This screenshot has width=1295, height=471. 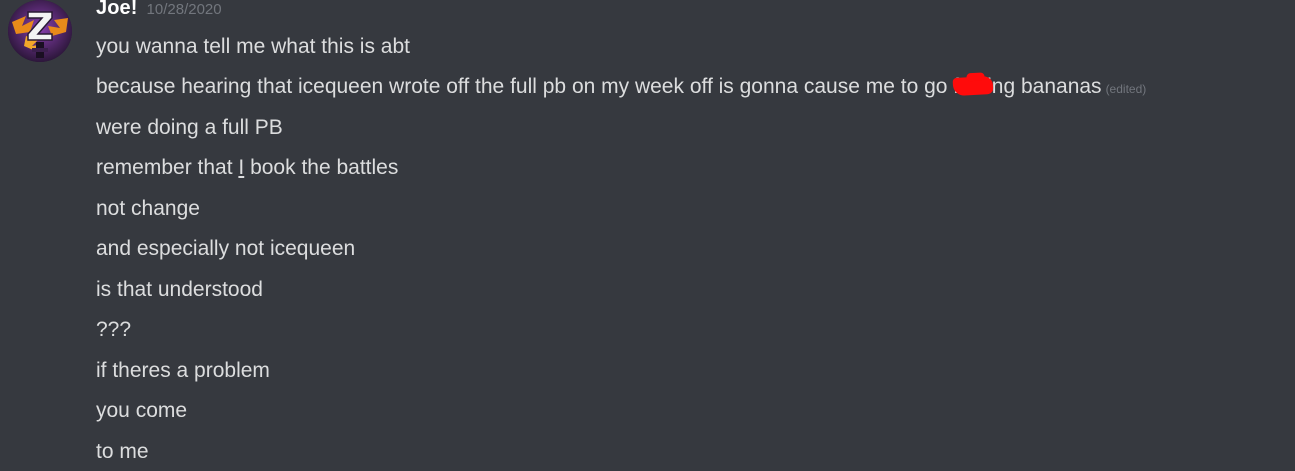 I want to click on message-text: ing bananas, so click(x=1044, y=86).